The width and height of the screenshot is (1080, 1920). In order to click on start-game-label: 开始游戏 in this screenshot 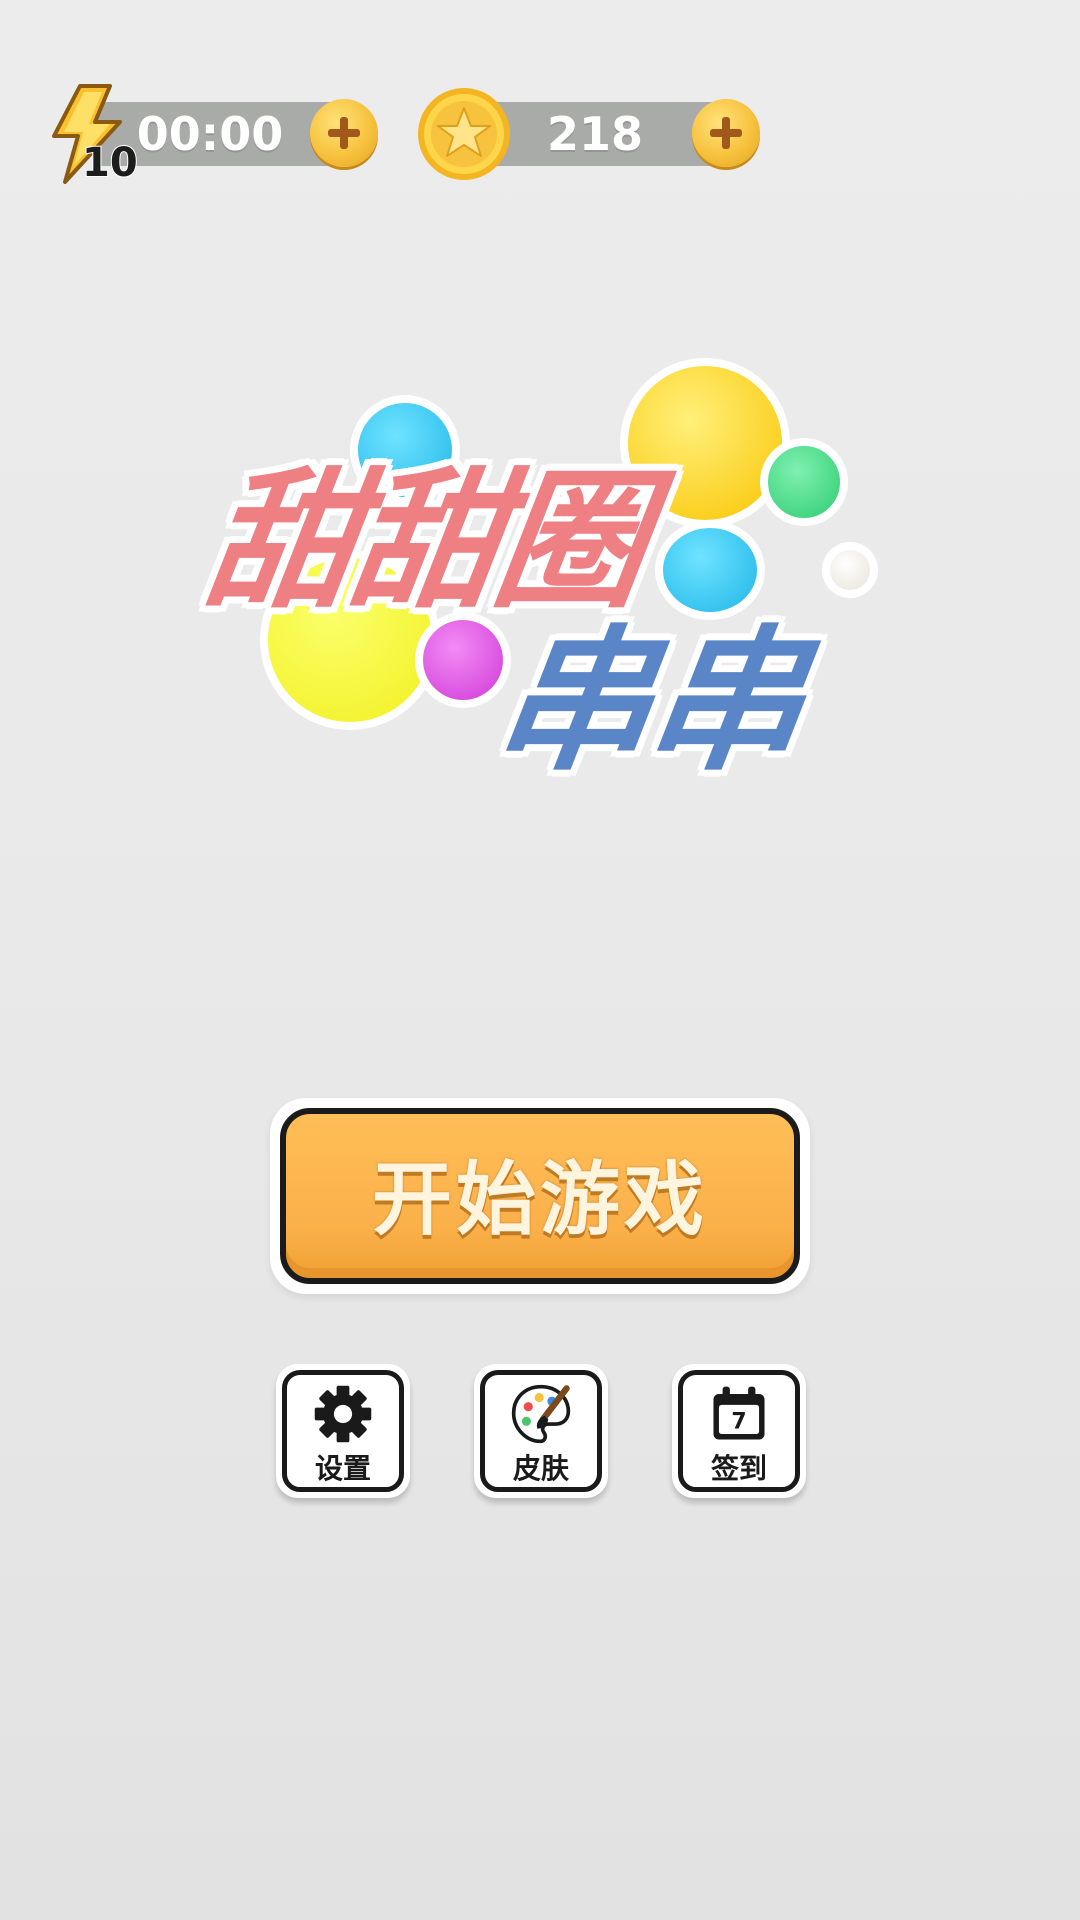, I will do `click(540, 1199)`.